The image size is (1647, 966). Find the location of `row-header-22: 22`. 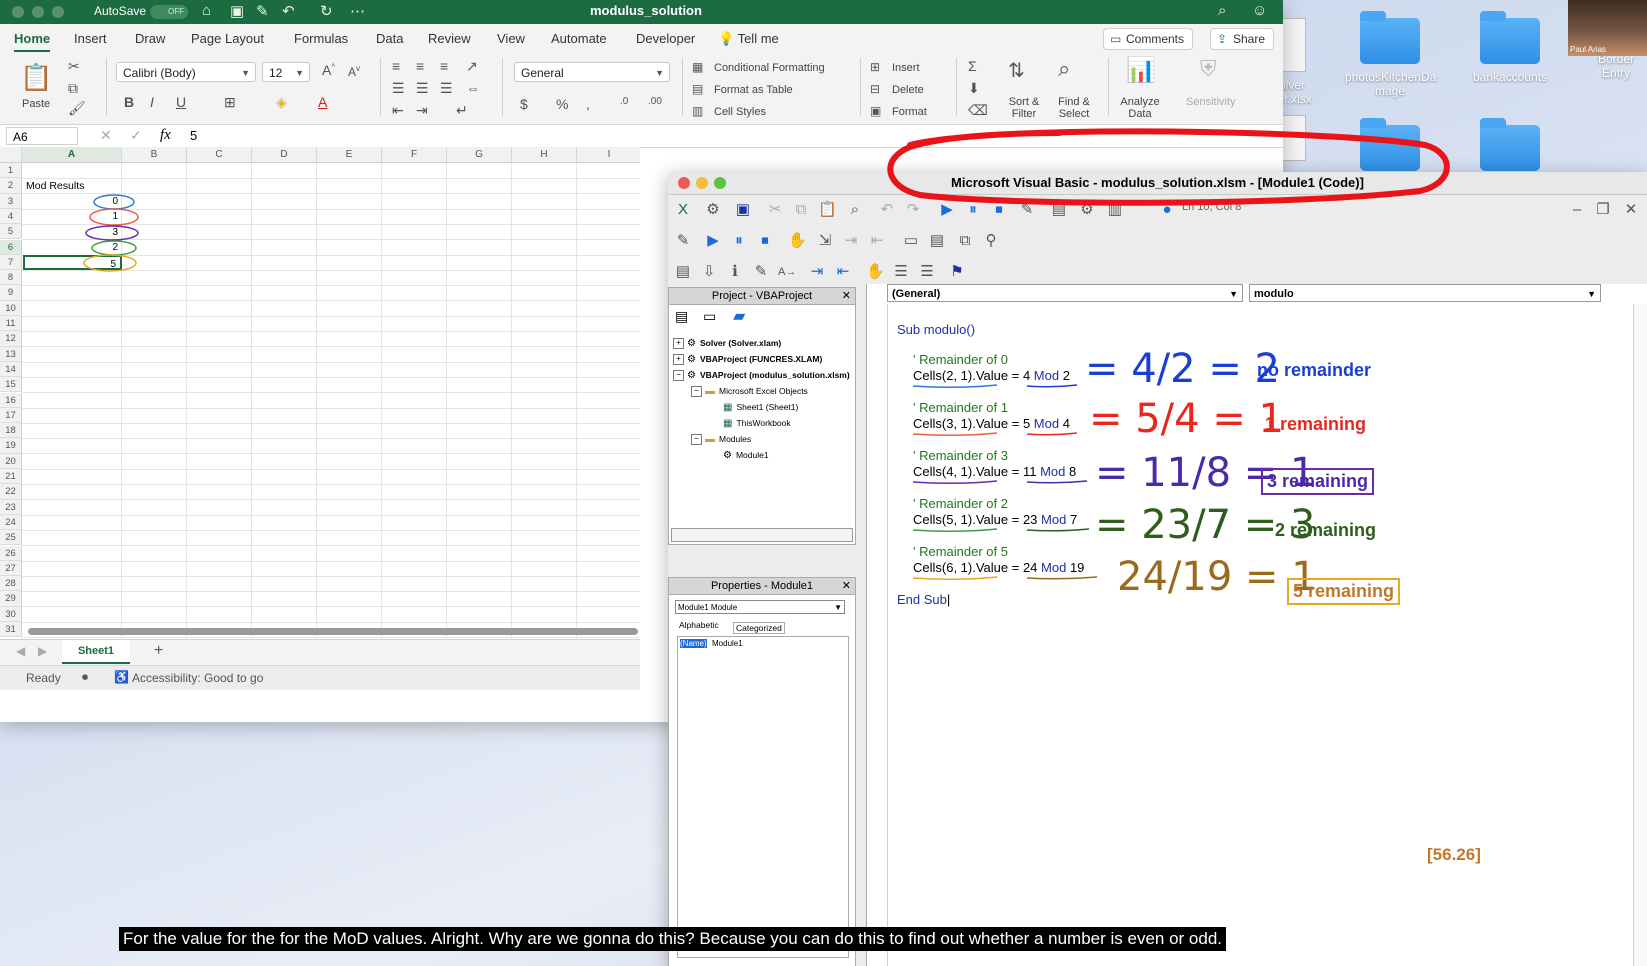

row-header-22: 22 is located at coordinates (11, 492).